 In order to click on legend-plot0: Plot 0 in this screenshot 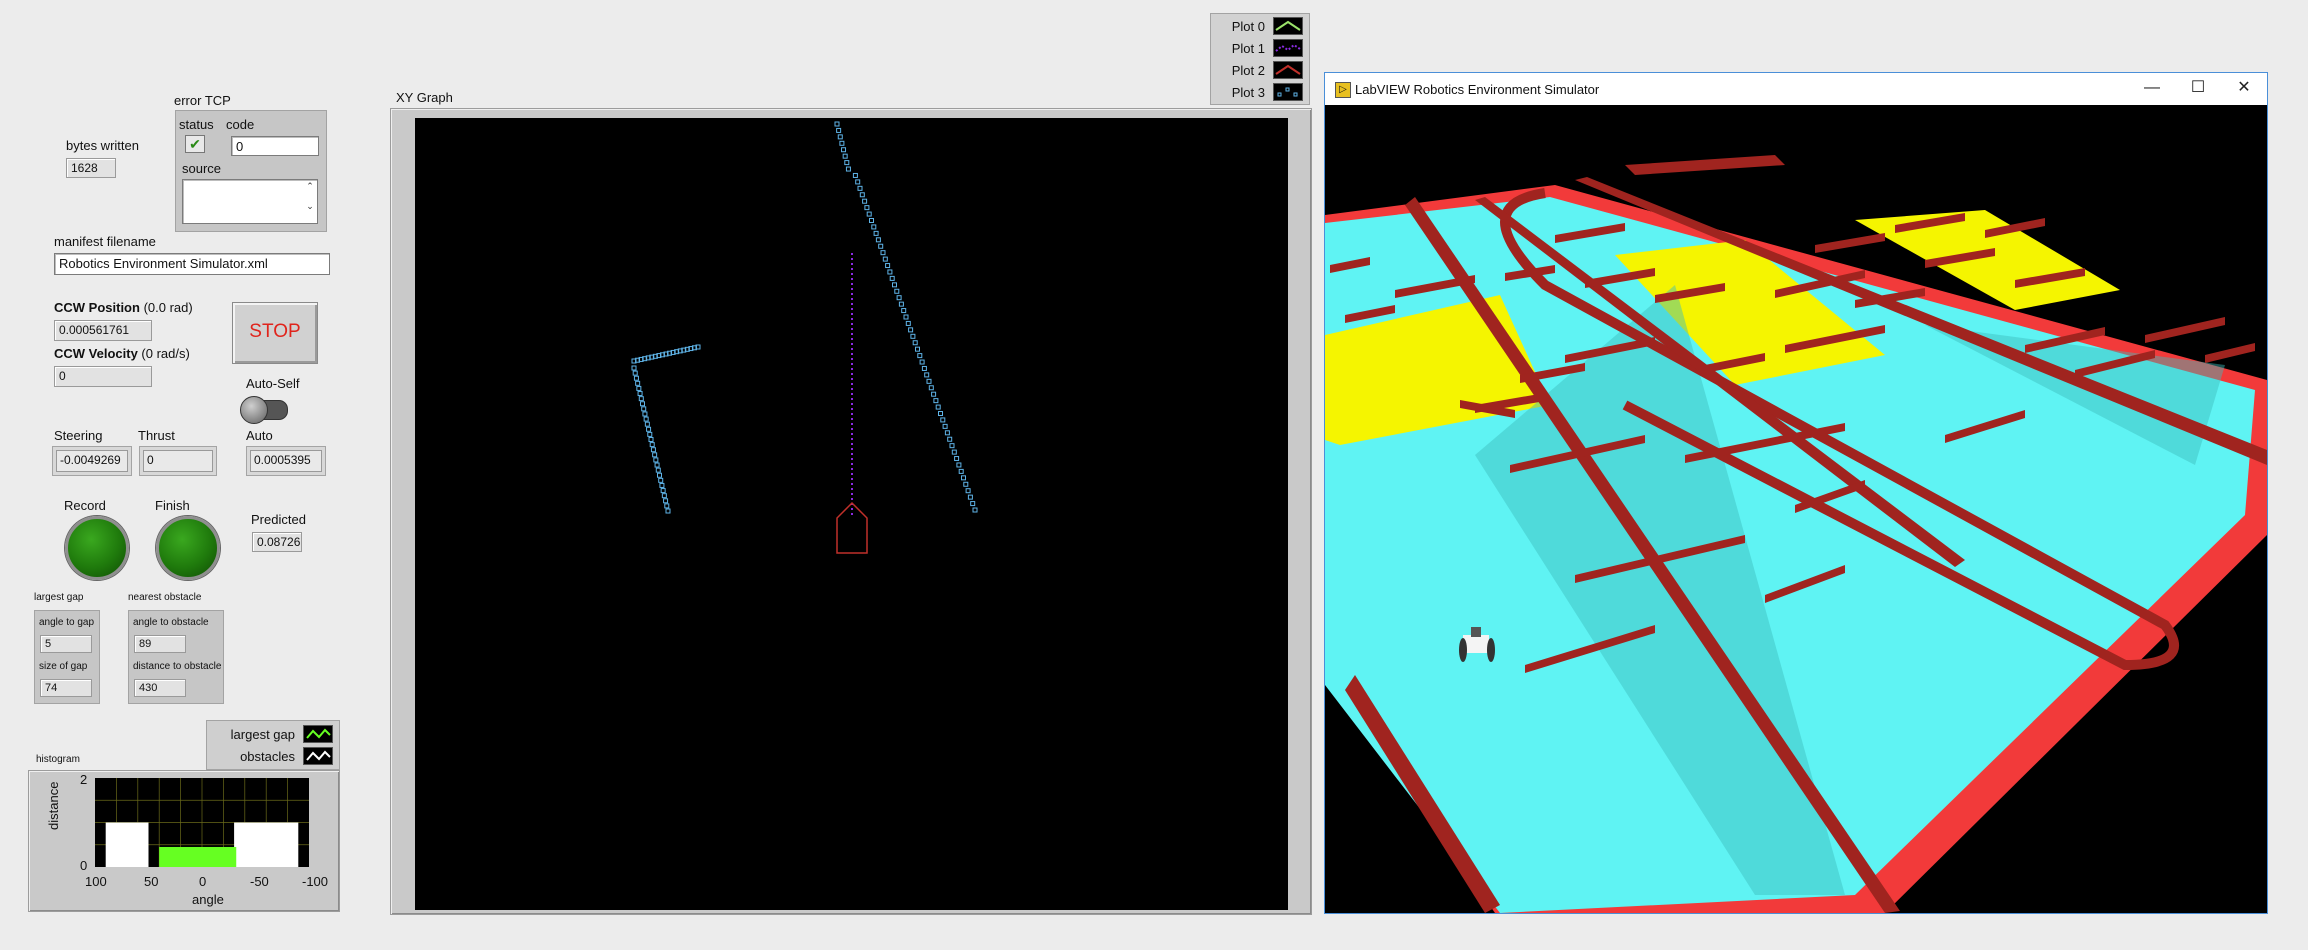, I will do `click(1260, 26)`.